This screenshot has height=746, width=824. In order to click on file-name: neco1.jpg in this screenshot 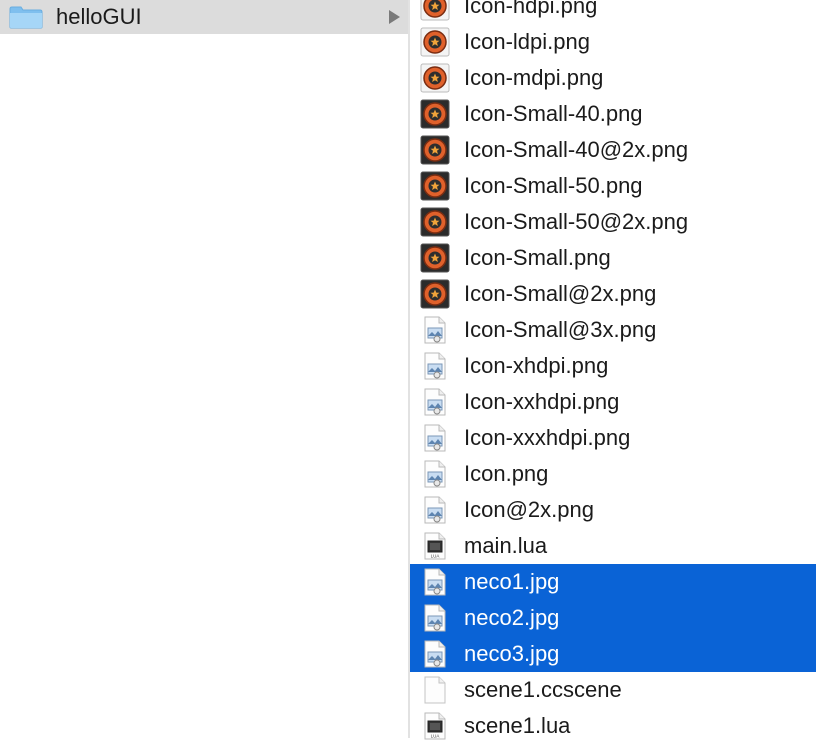, I will do `click(512, 581)`.